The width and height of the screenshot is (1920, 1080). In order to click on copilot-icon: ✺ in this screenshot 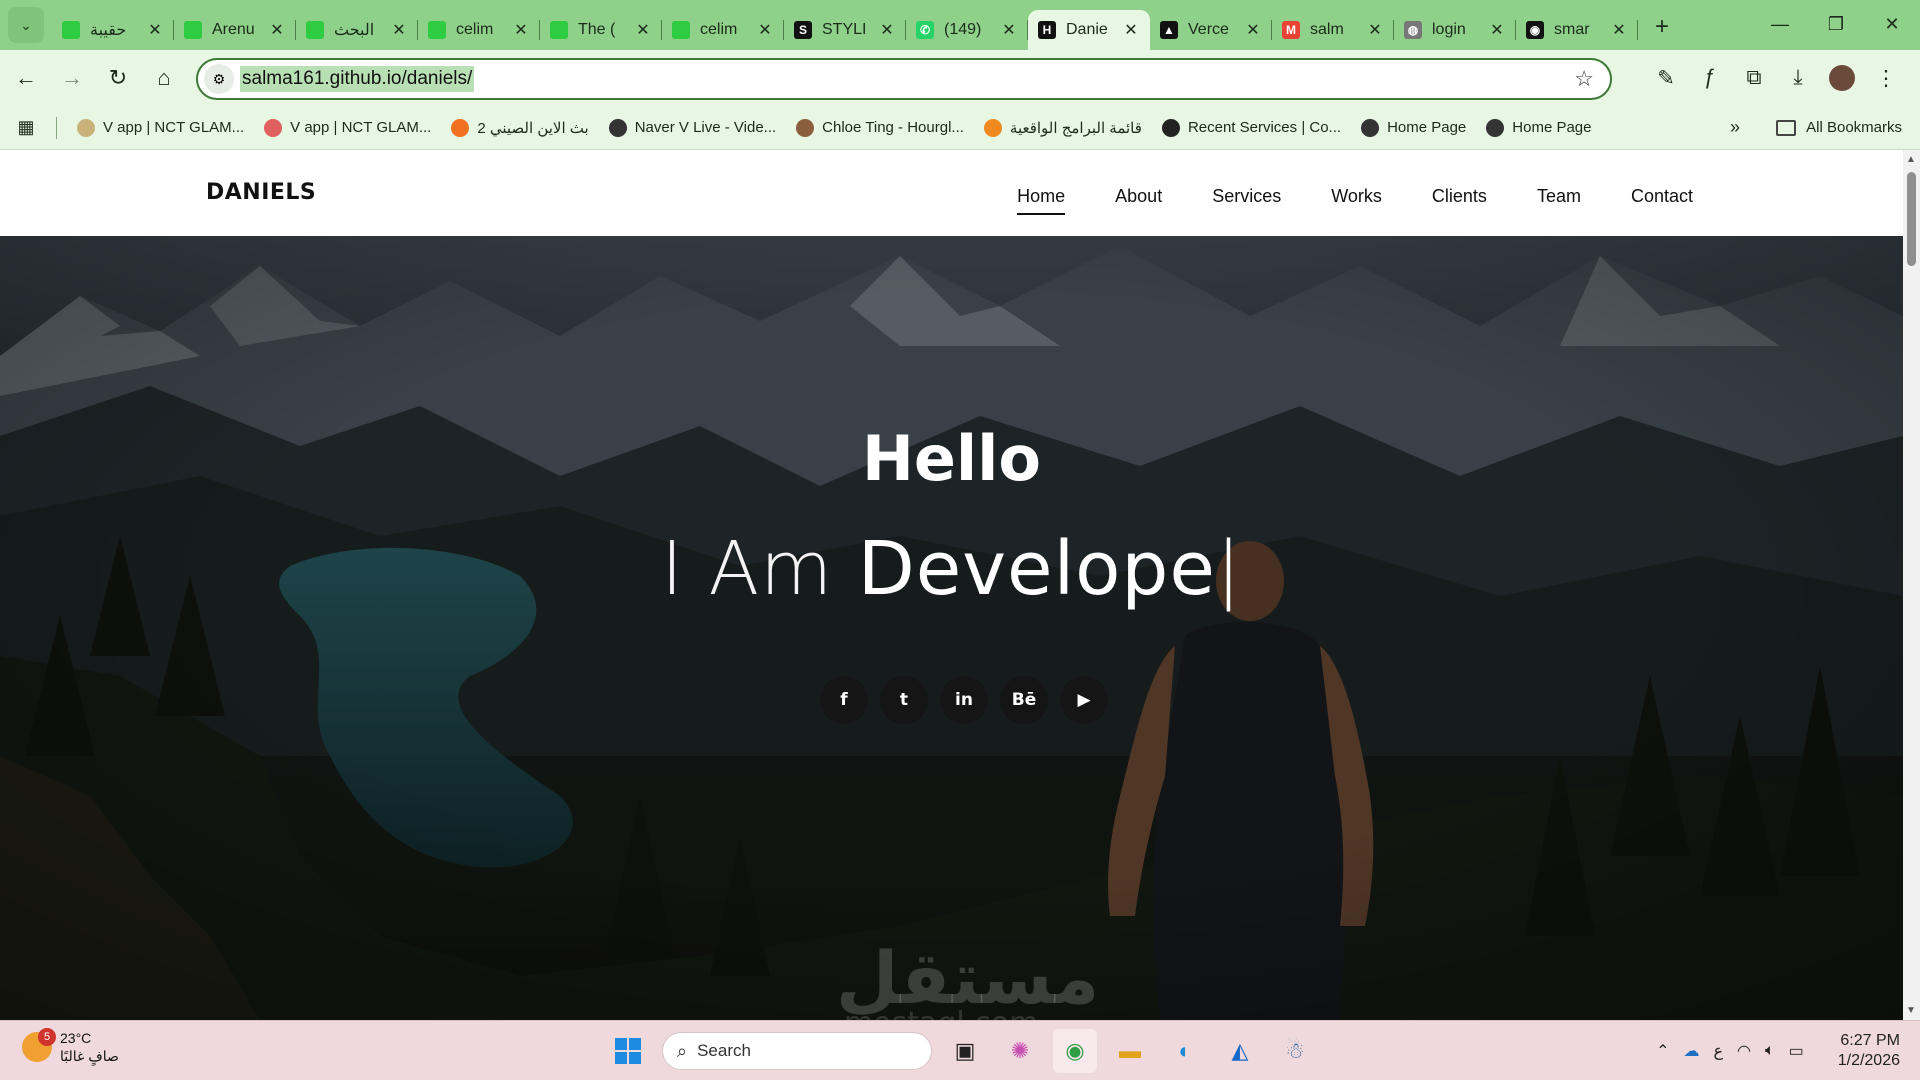, I will do `click(1020, 1051)`.